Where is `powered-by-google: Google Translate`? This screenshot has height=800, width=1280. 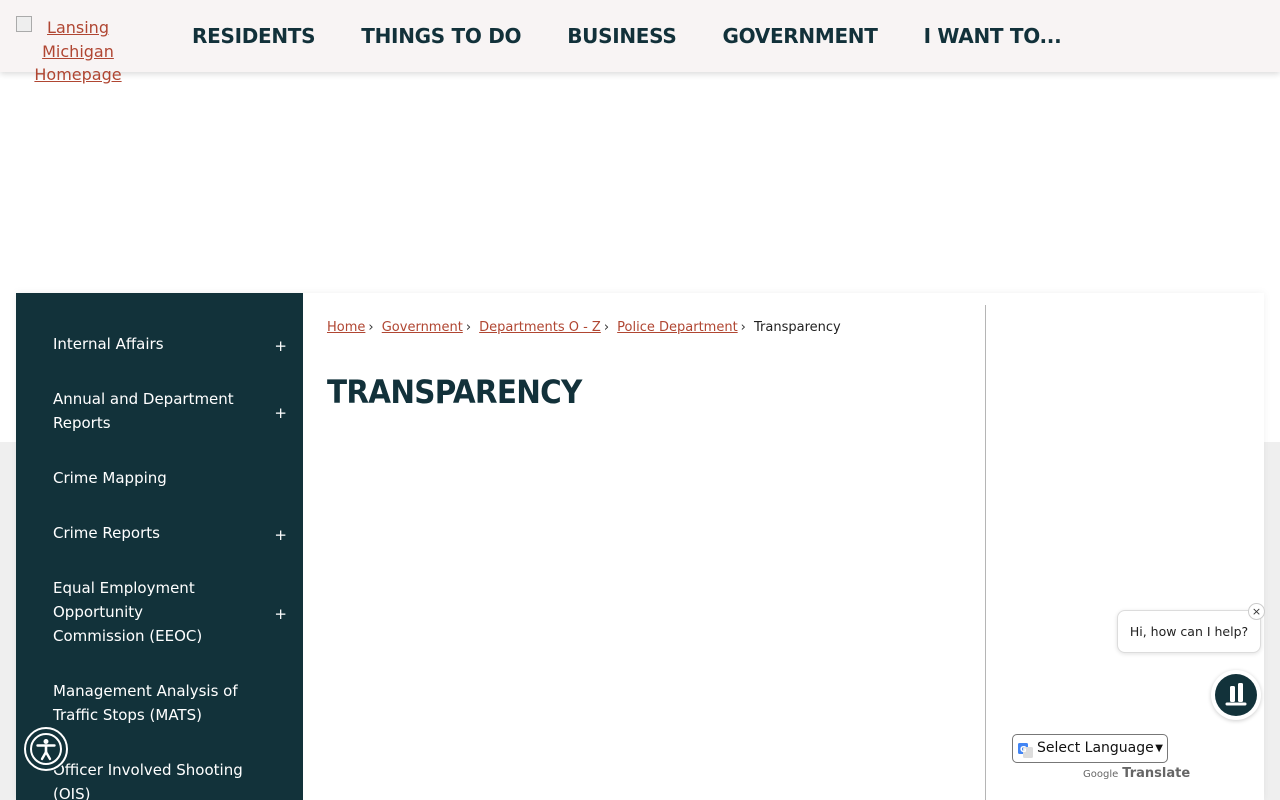
powered-by-google: Google Translate is located at coordinates (1136, 773).